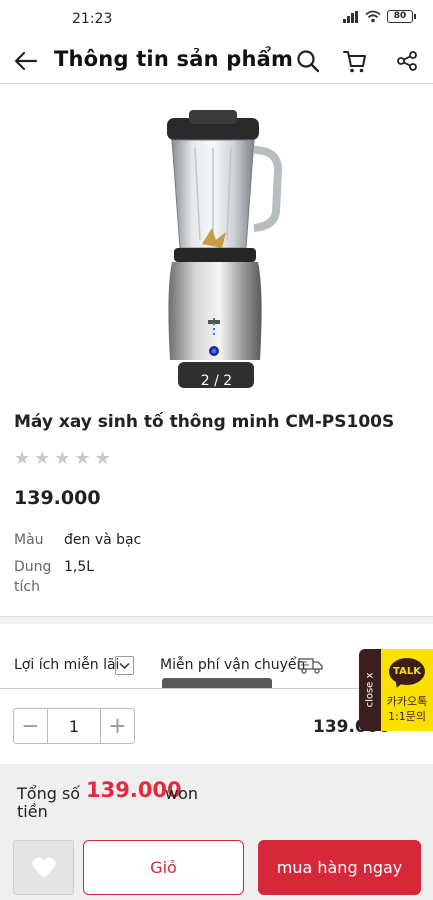 The image size is (433, 900). I want to click on total-currency: won, so click(182, 793).